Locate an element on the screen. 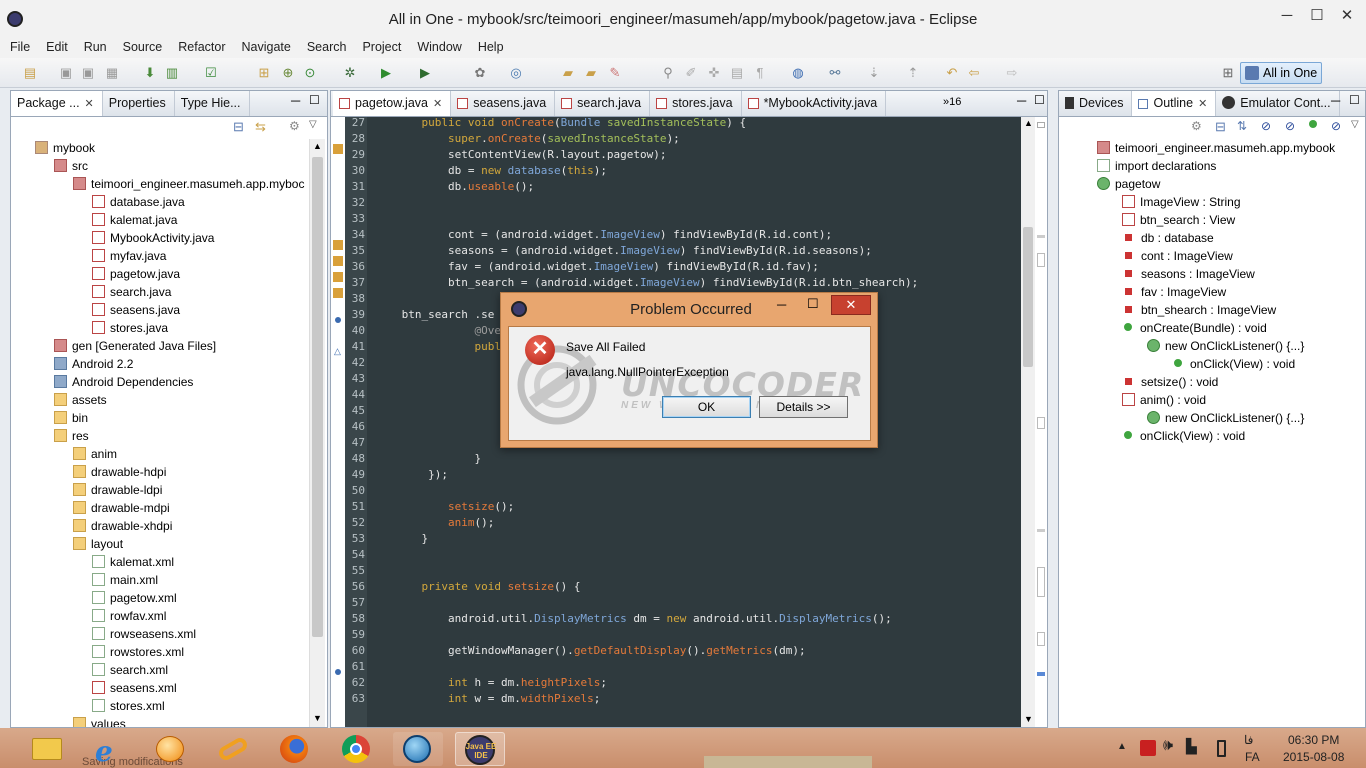 This screenshot has height=768, width=1366. pencil-icon: ✎ is located at coordinates (615, 73).